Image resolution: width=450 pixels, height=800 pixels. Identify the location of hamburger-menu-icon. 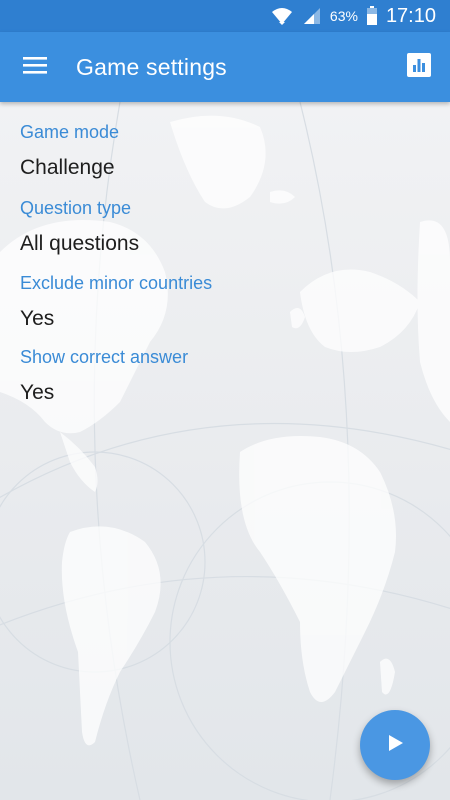
(35, 67).